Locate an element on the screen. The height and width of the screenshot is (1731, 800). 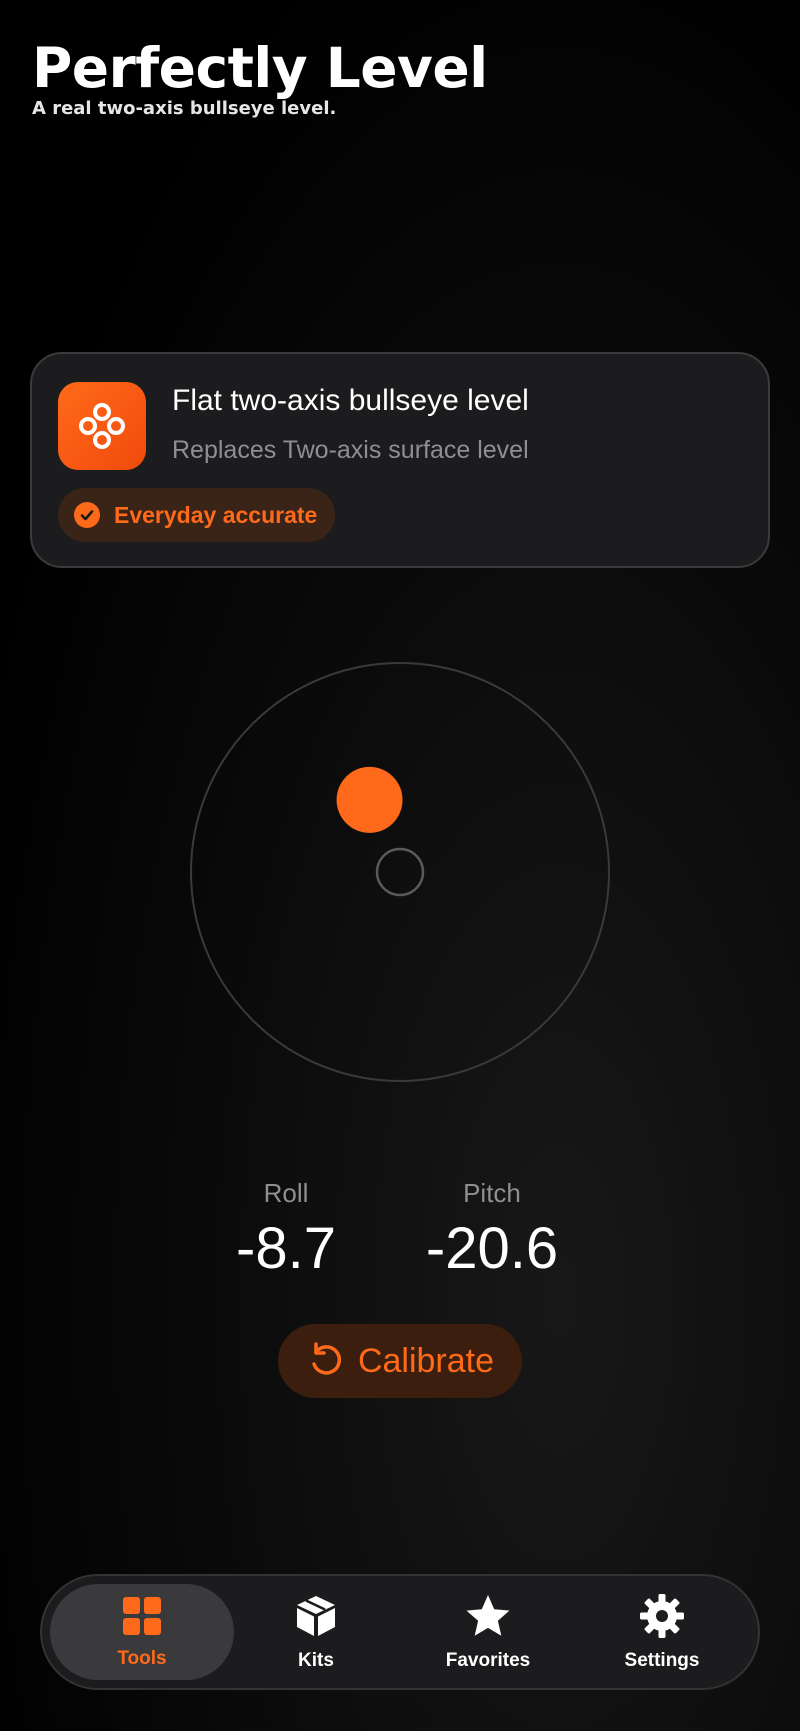
tab-label: Tools is located at coordinates (142, 1658).